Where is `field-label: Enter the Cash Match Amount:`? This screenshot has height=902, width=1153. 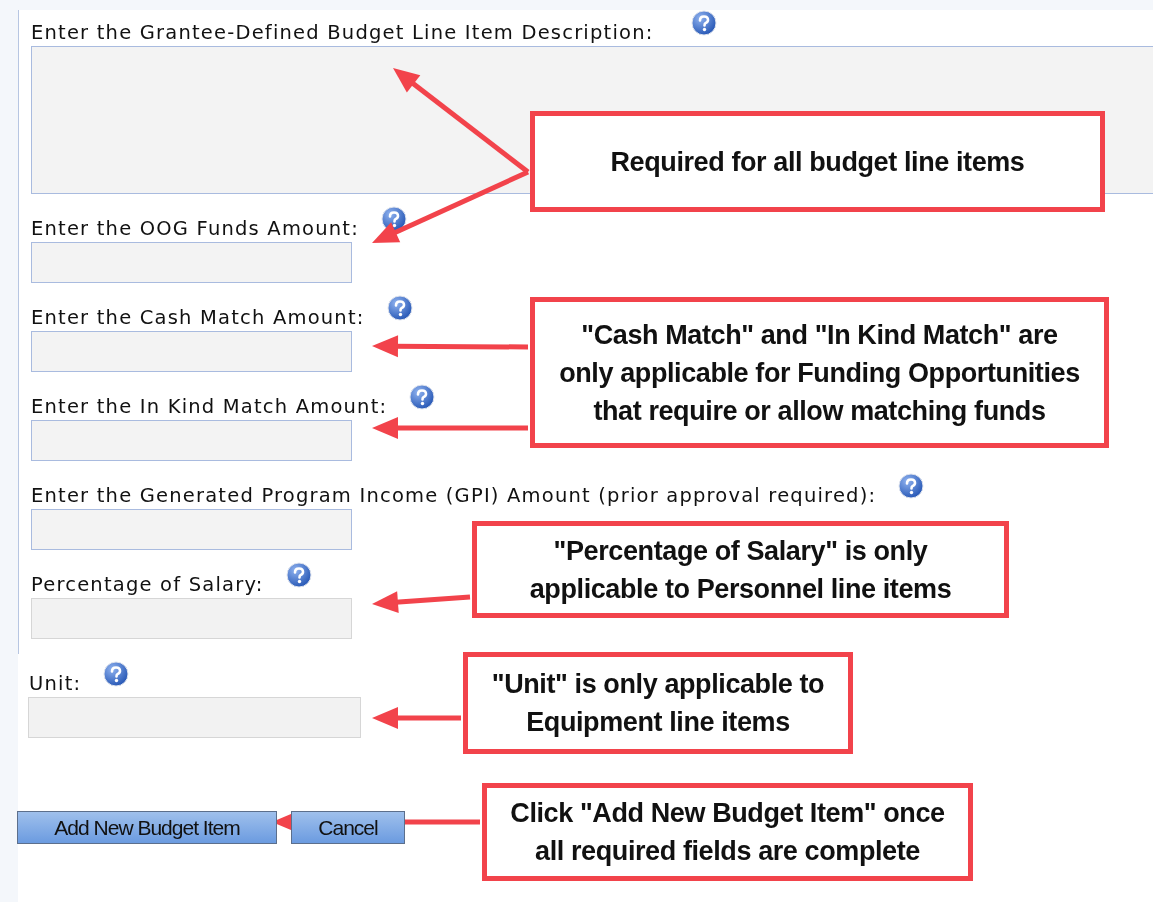 field-label: Enter the Cash Match Amount: is located at coordinates (198, 318).